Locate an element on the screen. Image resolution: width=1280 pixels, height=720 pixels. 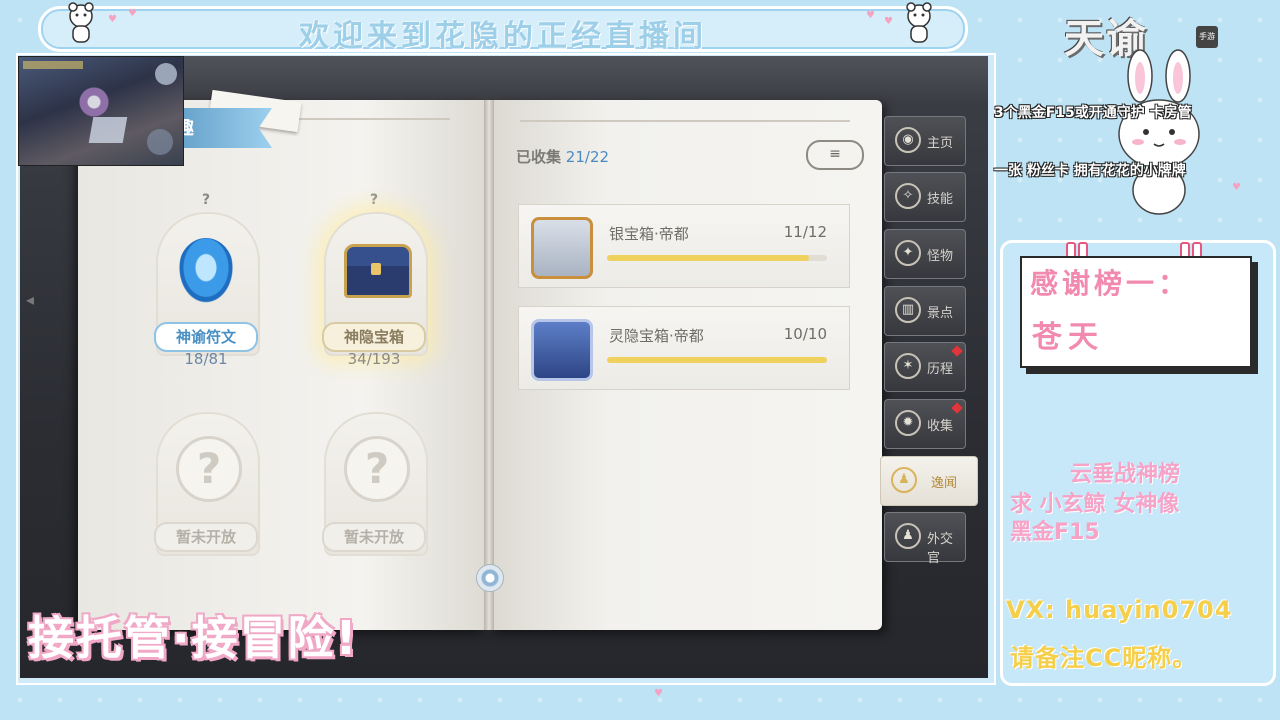
tab-scenery: ▥ 景点 is located at coordinates (925, 311).